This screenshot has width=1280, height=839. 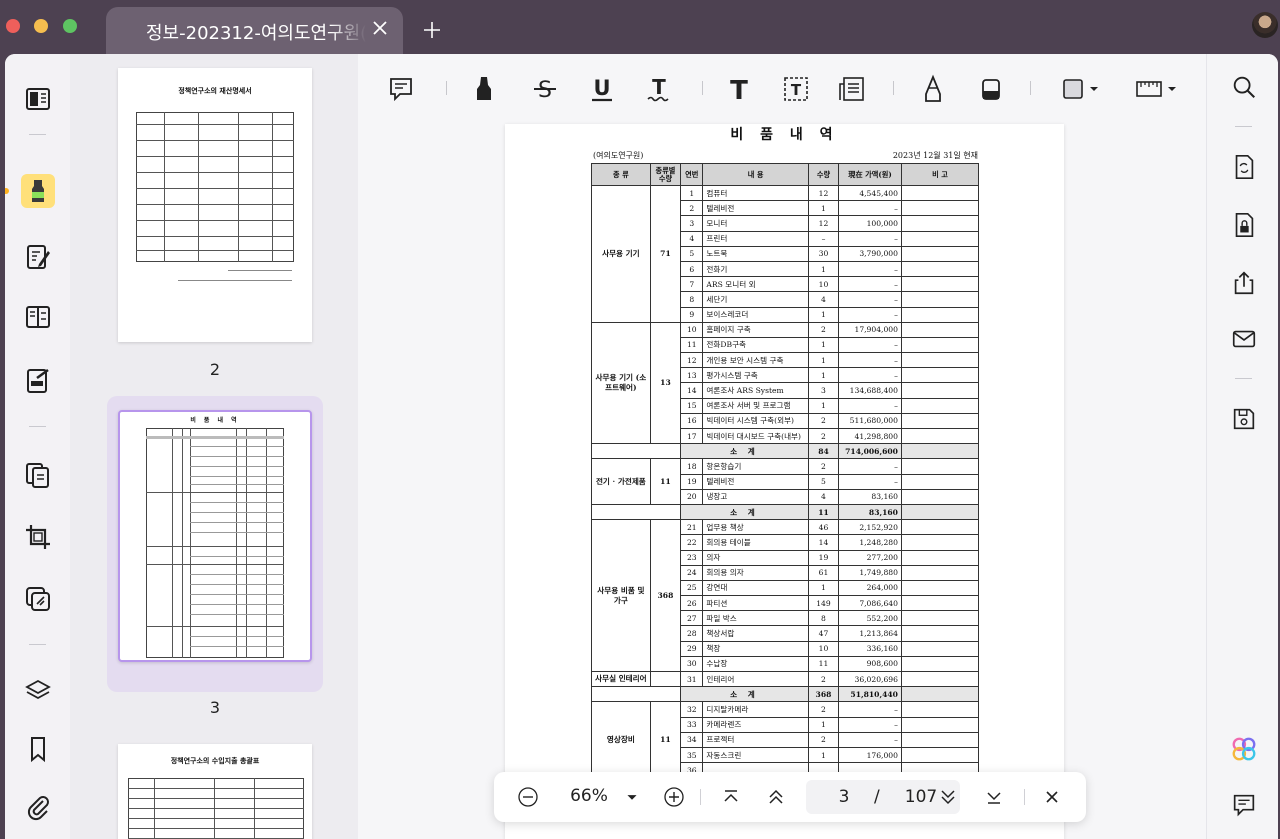 I want to click on zoom-out-icon, so click(x=528, y=797).